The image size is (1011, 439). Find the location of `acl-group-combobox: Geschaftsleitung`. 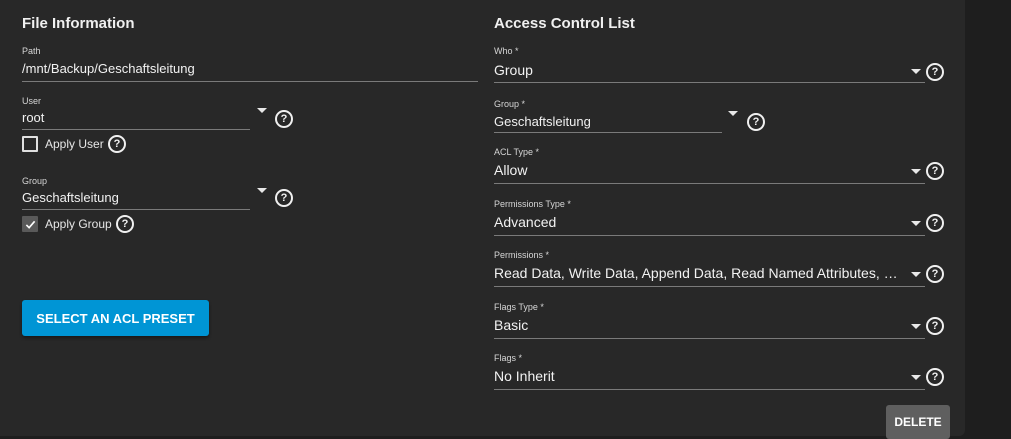

acl-group-combobox: Geschaftsleitung is located at coordinates (604, 121).